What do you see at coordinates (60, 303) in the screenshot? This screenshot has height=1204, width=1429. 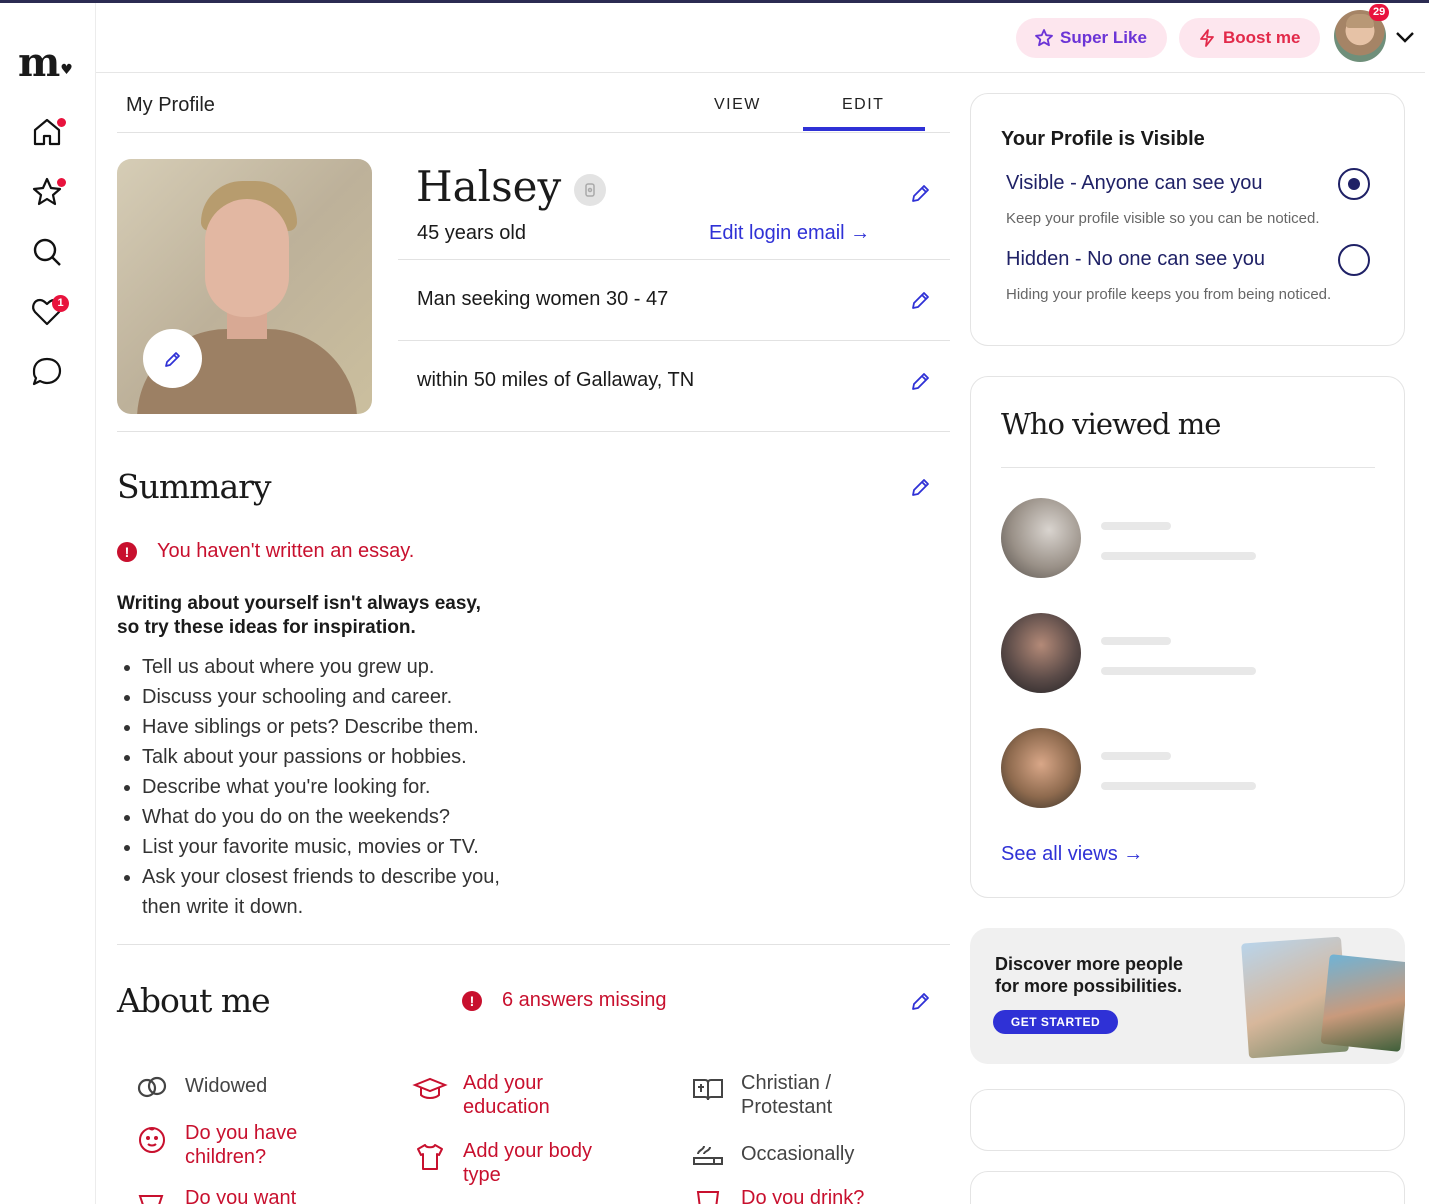 I see `likes-count-badge: 1` at bounding box center [60, 303].